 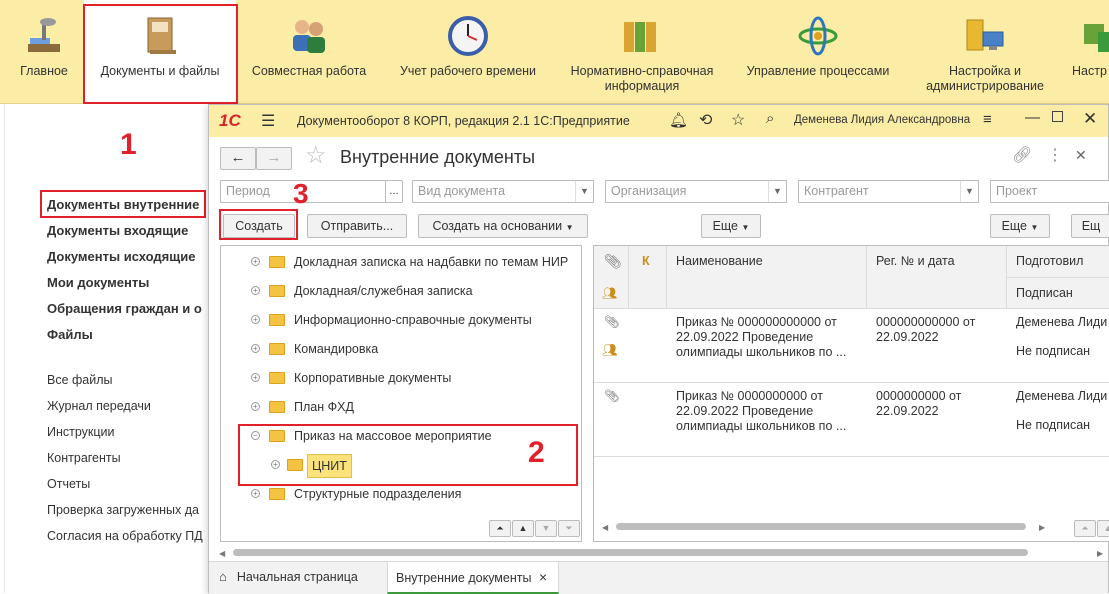 I want to click on back-button: ←, so click(x=238, y=158).